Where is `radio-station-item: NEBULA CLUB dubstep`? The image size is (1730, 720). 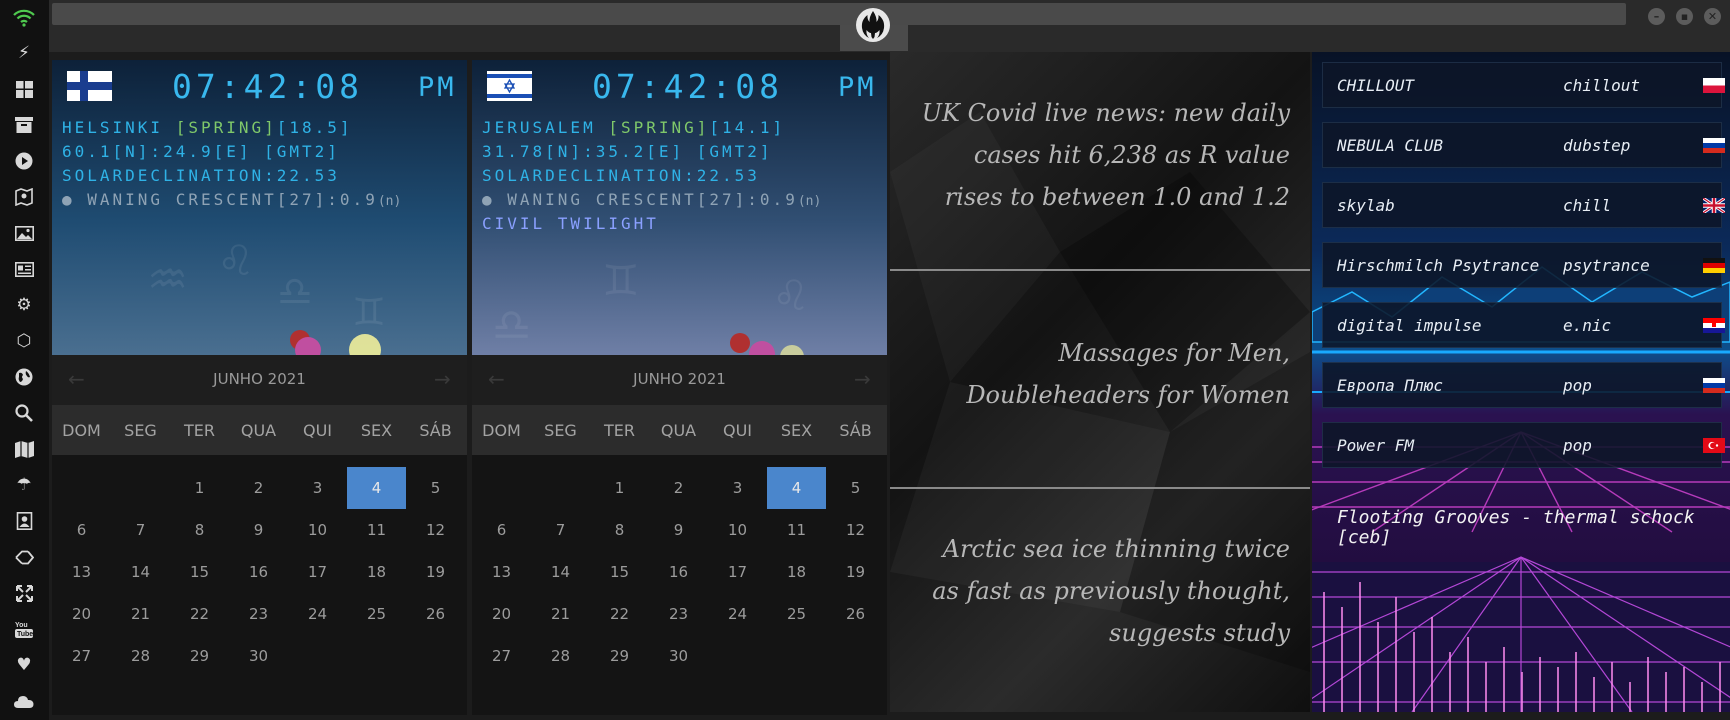
radio-station-item: NEBULA CLUB dubstep is located at coordinates (1523, 145).